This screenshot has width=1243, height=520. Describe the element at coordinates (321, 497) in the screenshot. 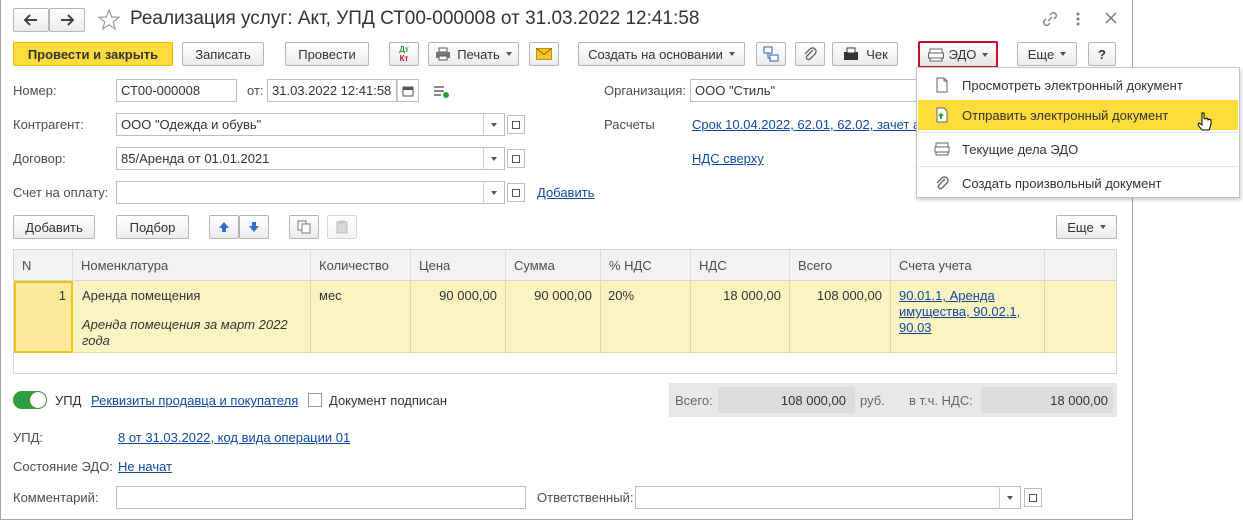

I see `comment-field` at that location.